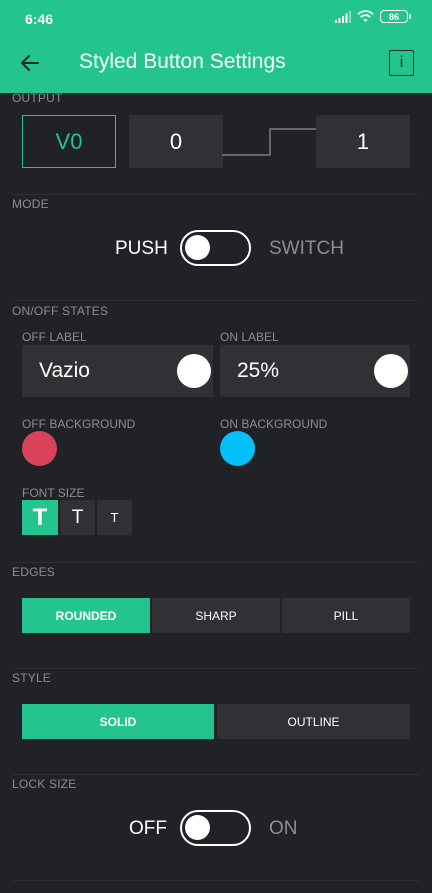  Describe the element at coordinates (391, 371) in the screenshot. I see `on-label-color-picker` at that location.